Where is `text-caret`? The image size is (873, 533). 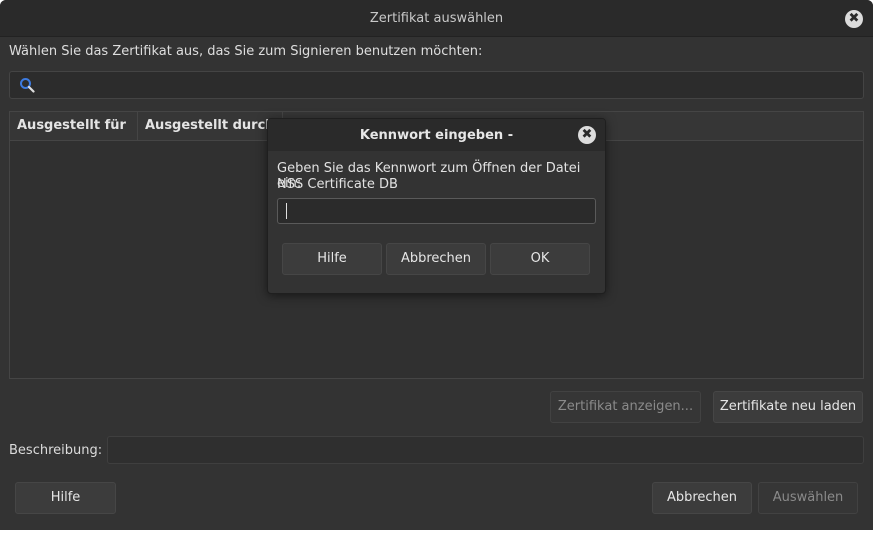
text-caret is located at coordinates (286, 211).